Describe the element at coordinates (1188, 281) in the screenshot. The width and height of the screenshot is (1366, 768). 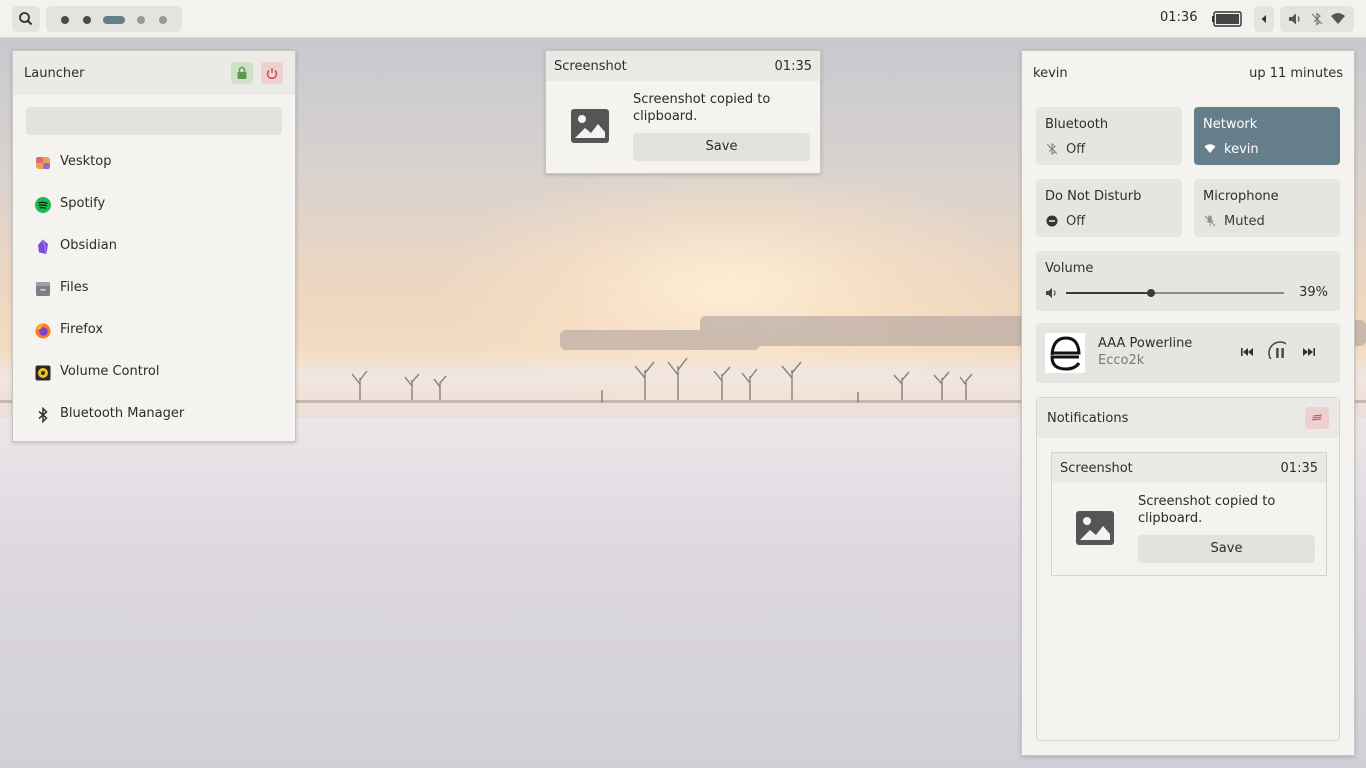
I see `volume-card: Volume 39%` at that location.